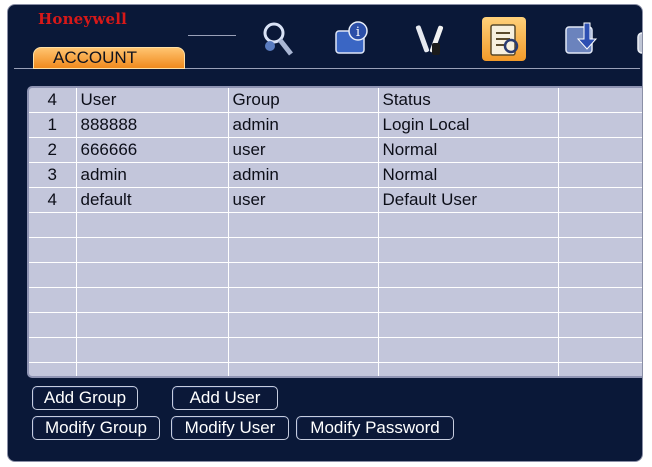 The height and width of the screenshot is (467, 652). What do you see at coordinates (152, 150) in the screenshot?
I see `row-user: 666666` at bounding box center [152, 150].